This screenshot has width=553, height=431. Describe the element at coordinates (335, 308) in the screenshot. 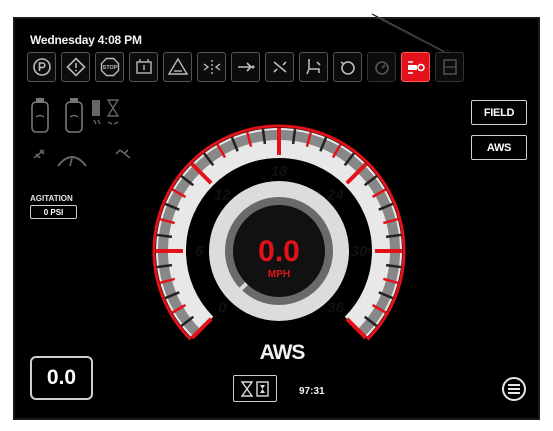

I see `tick-label: 36` at that location.